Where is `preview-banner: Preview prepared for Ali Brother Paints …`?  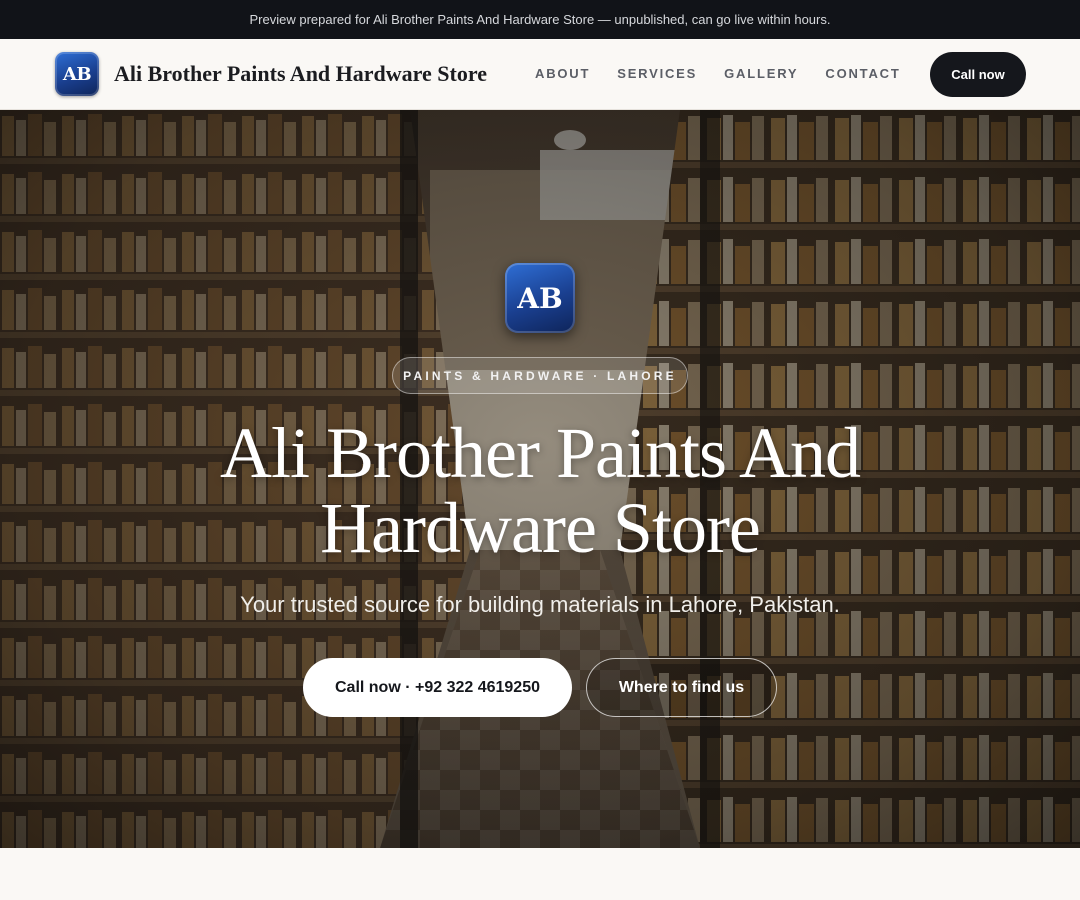 preview-banner: Preview prepared for Ali Brother Paints … is located at coordinates (540, 19).